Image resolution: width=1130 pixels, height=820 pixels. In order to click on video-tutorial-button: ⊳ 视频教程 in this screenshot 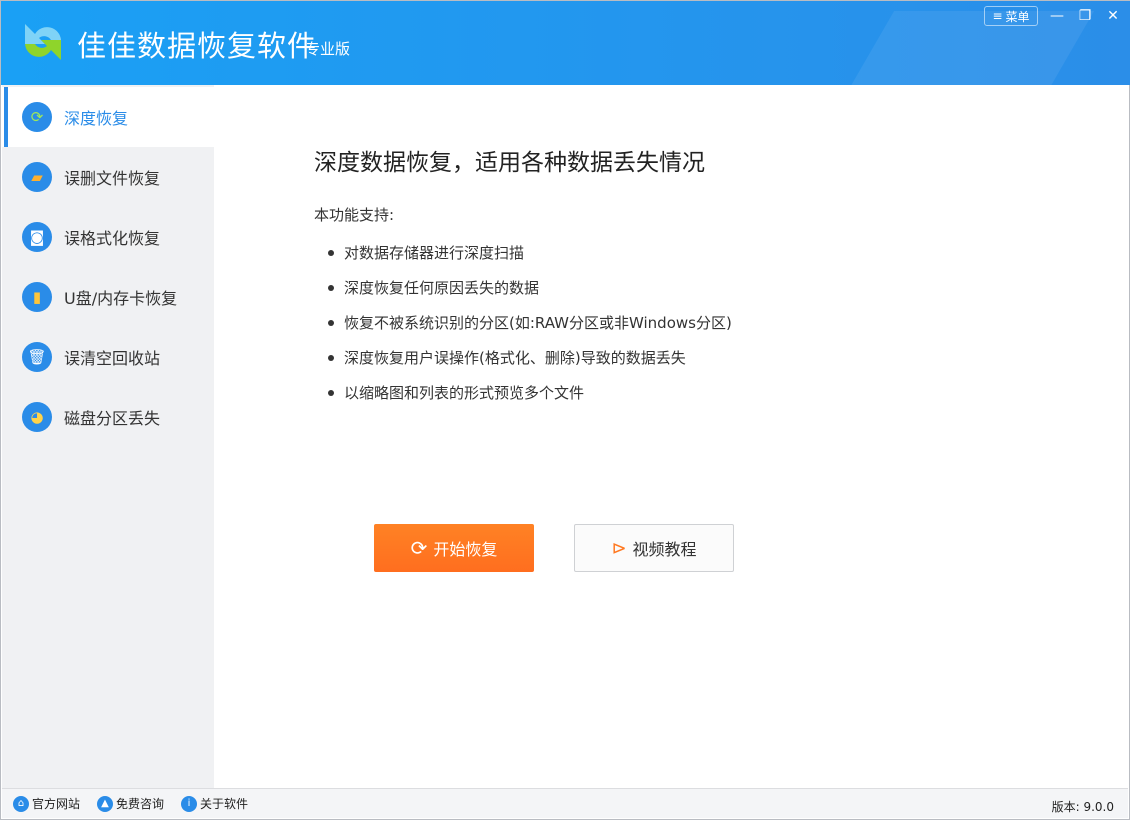, I will do `click(654, 548)`.